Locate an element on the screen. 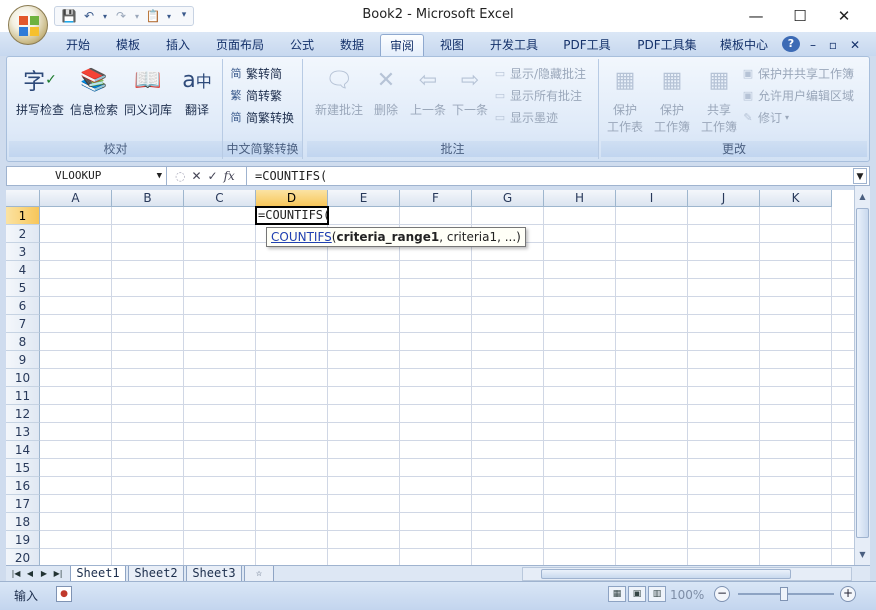  show-hide-comment-button: ▭ 显示/隐藏批注 is located at coordinates (539, 73).